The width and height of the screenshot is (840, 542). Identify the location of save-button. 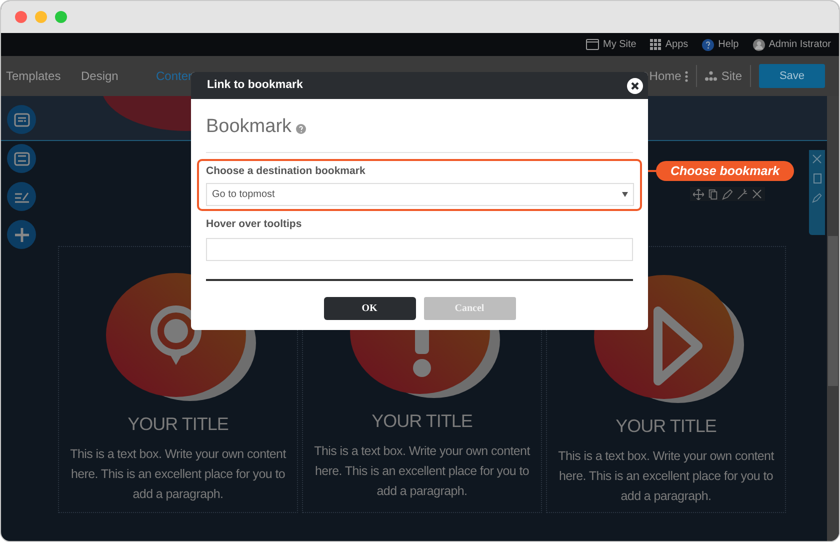
(21, 158).